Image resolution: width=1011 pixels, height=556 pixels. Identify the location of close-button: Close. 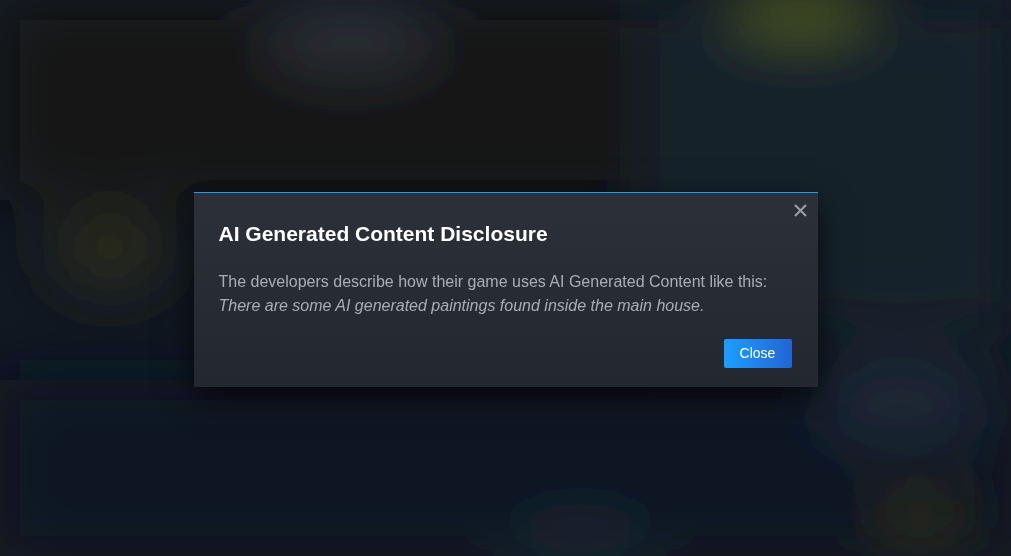
(757, 353).